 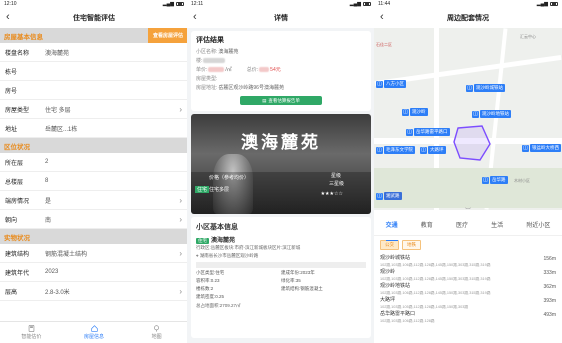 What do you see at coordinates (11, 292) in the screenshot?
I see `field-label: 层高` at bounding box center [11, 292].